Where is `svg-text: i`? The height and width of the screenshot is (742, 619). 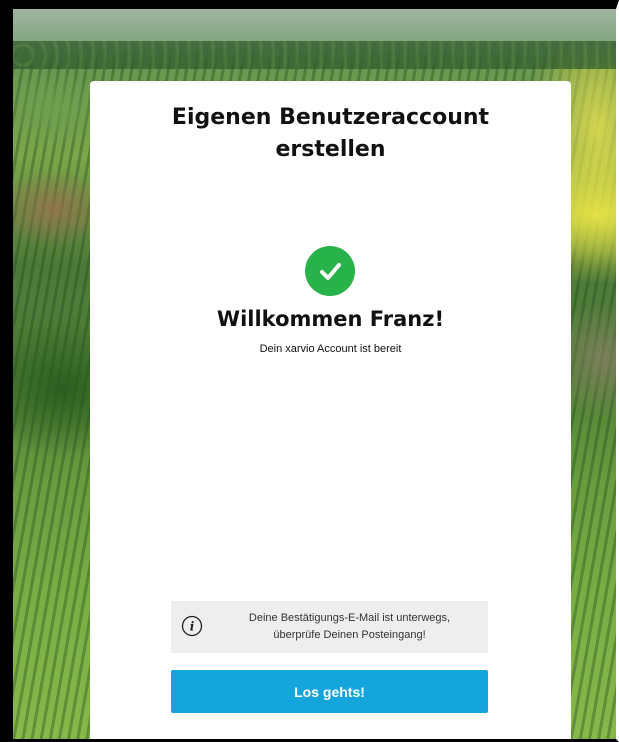
svg-text: i is located at coordinates (192, 627).